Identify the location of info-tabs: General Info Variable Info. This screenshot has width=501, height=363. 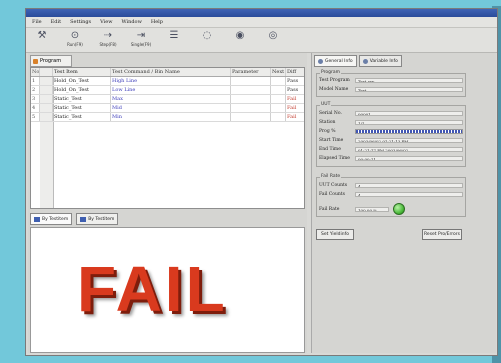
(358, 61).